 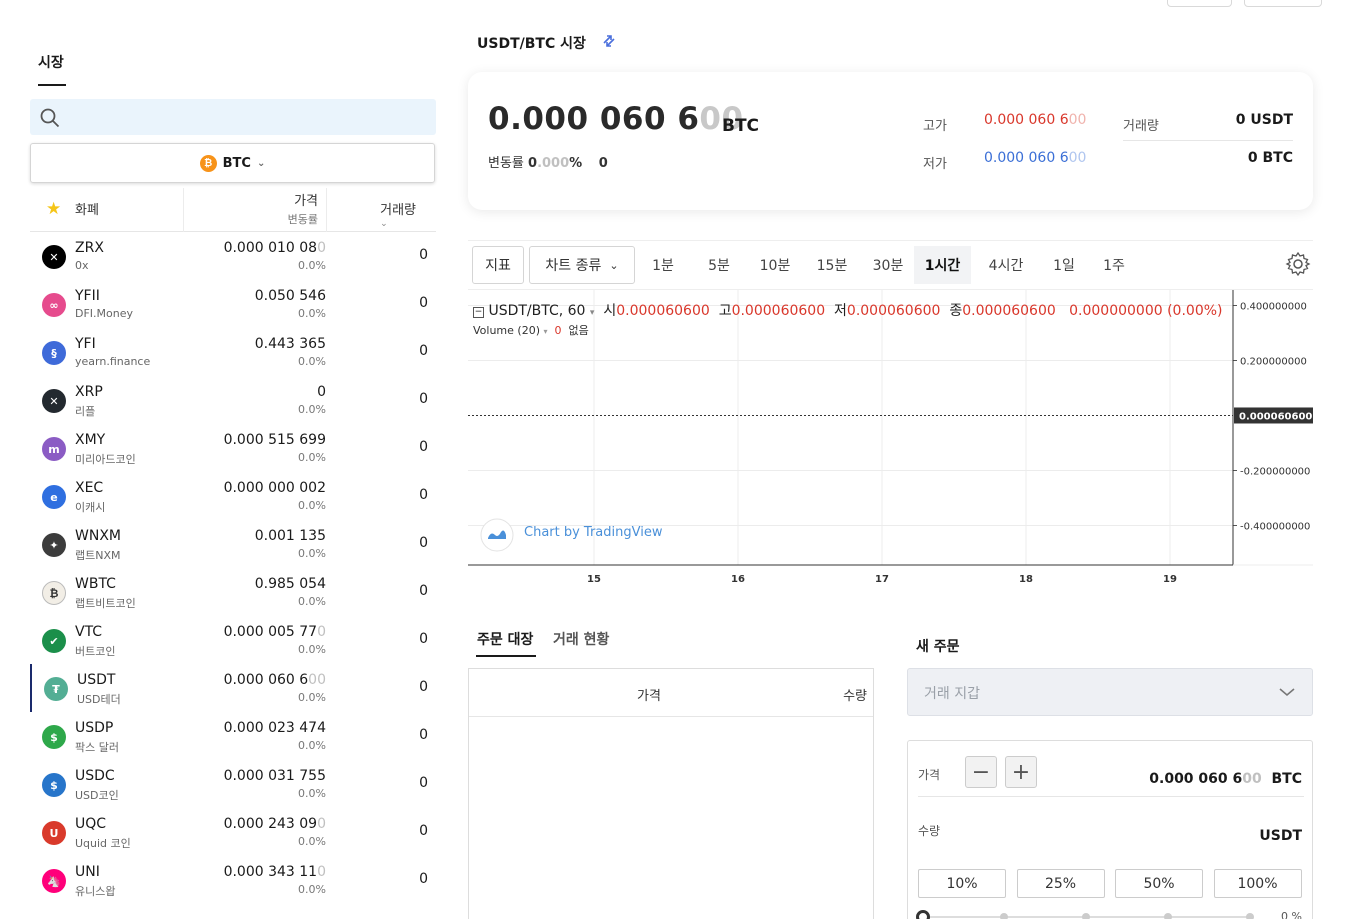 I want to click on volume-legend-label: Volume (20), so click(x=506, y=330).